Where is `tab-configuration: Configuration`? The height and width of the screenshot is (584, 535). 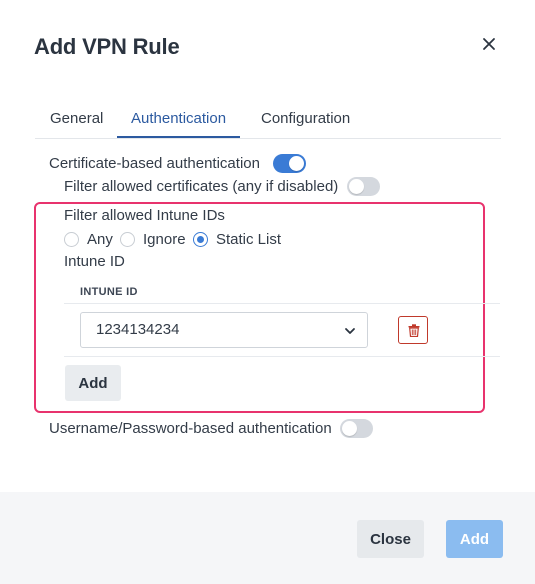
tab-configuration: Configuration is located at coordinates (305, 121).